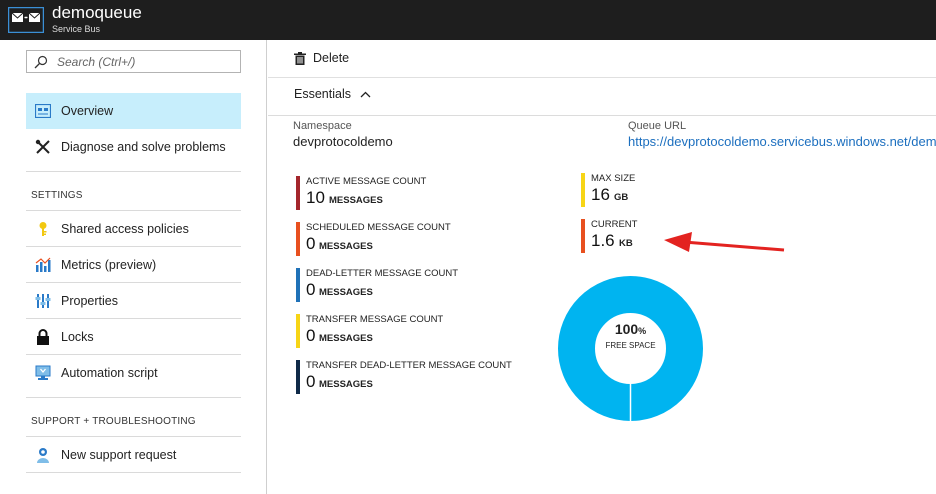 Image resolution: width=936 pixels, height=494 pixels. I want to click on delete-button: Delete, so click(321, 58).